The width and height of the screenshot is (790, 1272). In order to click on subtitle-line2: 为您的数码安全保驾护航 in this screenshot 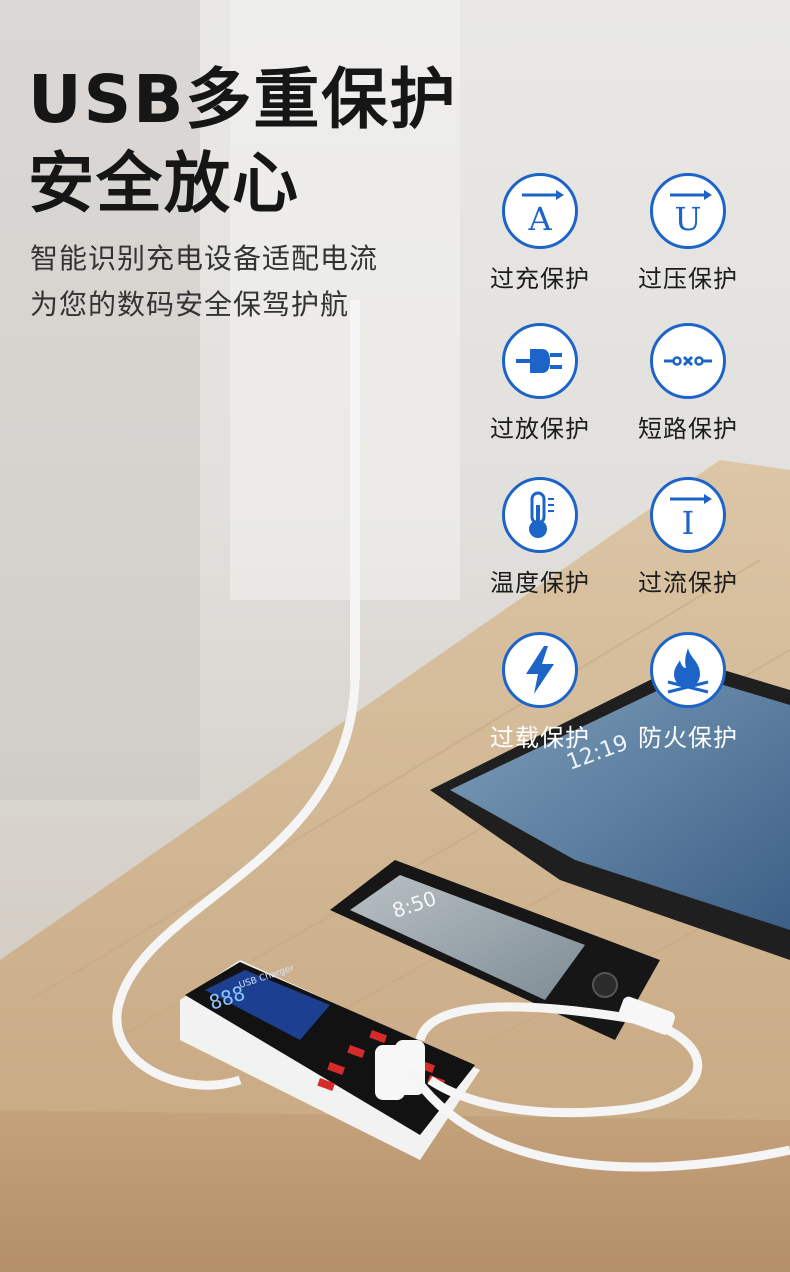, I will do `click(190, 304)`.